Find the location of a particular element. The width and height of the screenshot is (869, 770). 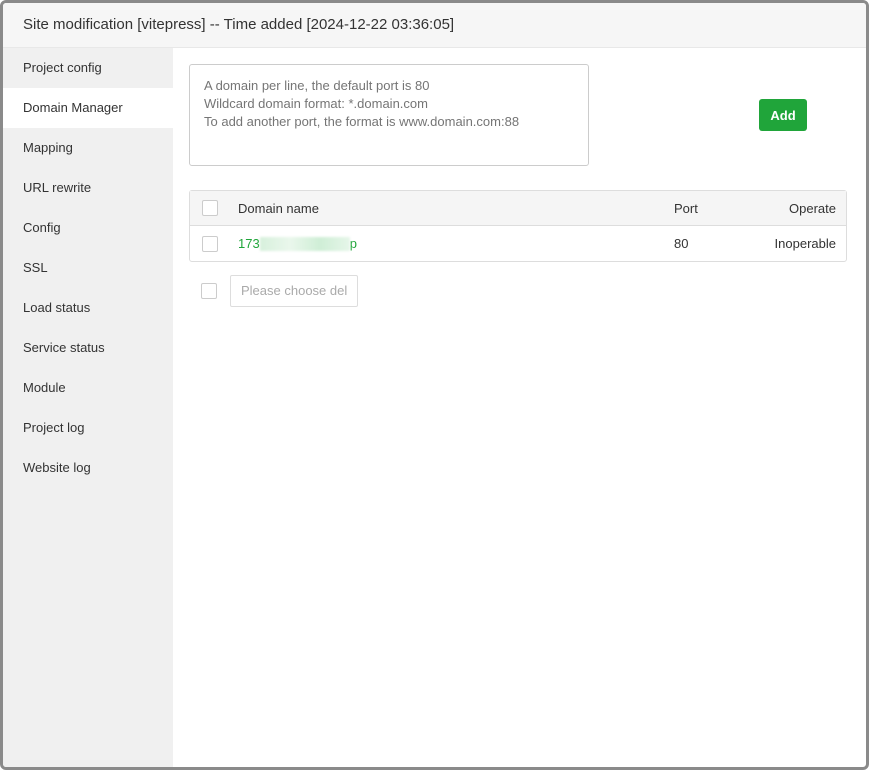

table-row: 173 p 80 Inoperable is located at coordinates (518, 243).